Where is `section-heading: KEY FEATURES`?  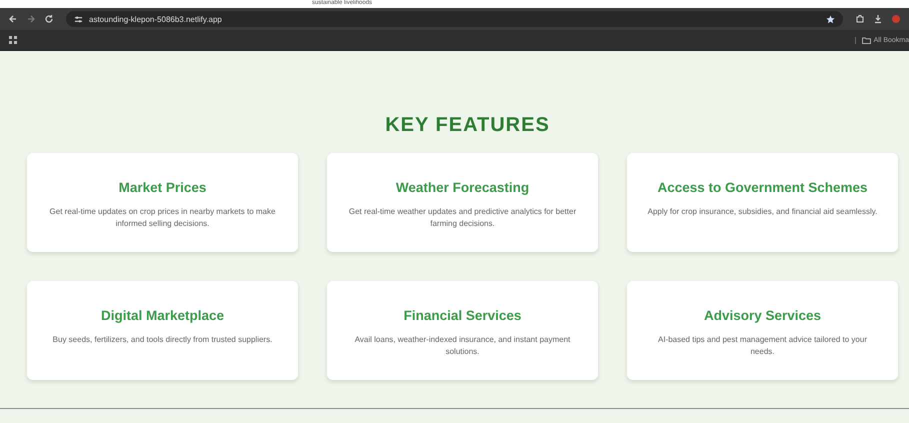
section-heading: KEY FEATURES is located at coordinates (467, 125).